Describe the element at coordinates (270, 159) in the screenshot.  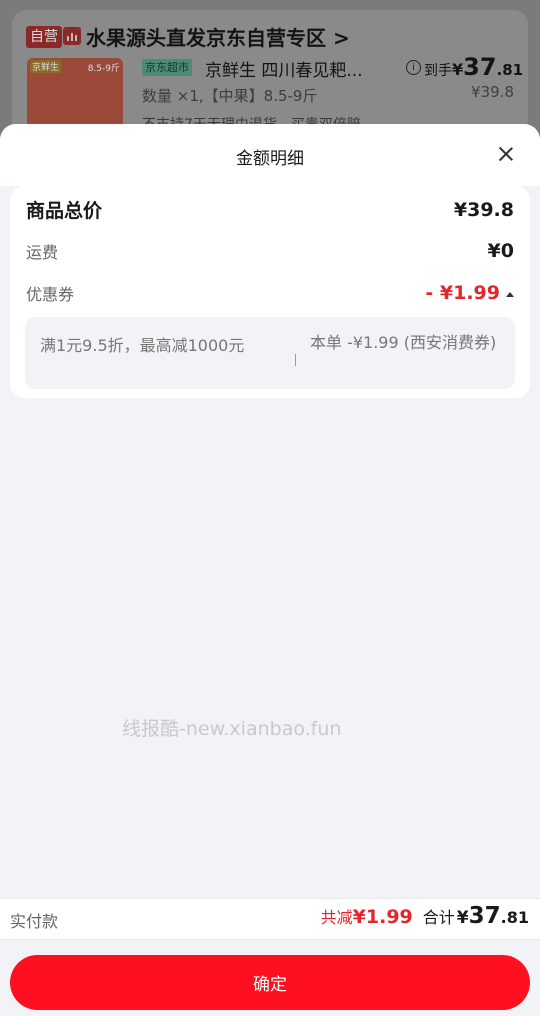
I see `sheet-title: 金额明细` at that location.